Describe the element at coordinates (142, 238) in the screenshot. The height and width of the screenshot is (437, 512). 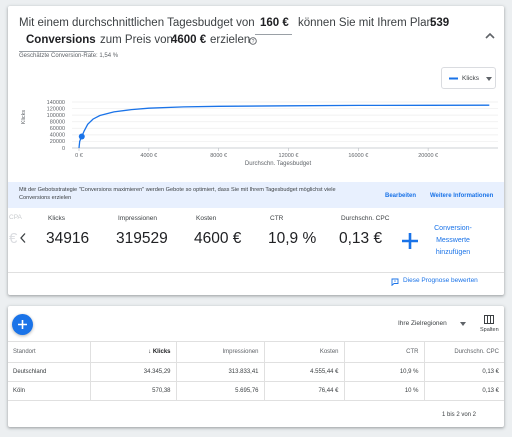
I see `metric-value-impressions: 319529` at that location.